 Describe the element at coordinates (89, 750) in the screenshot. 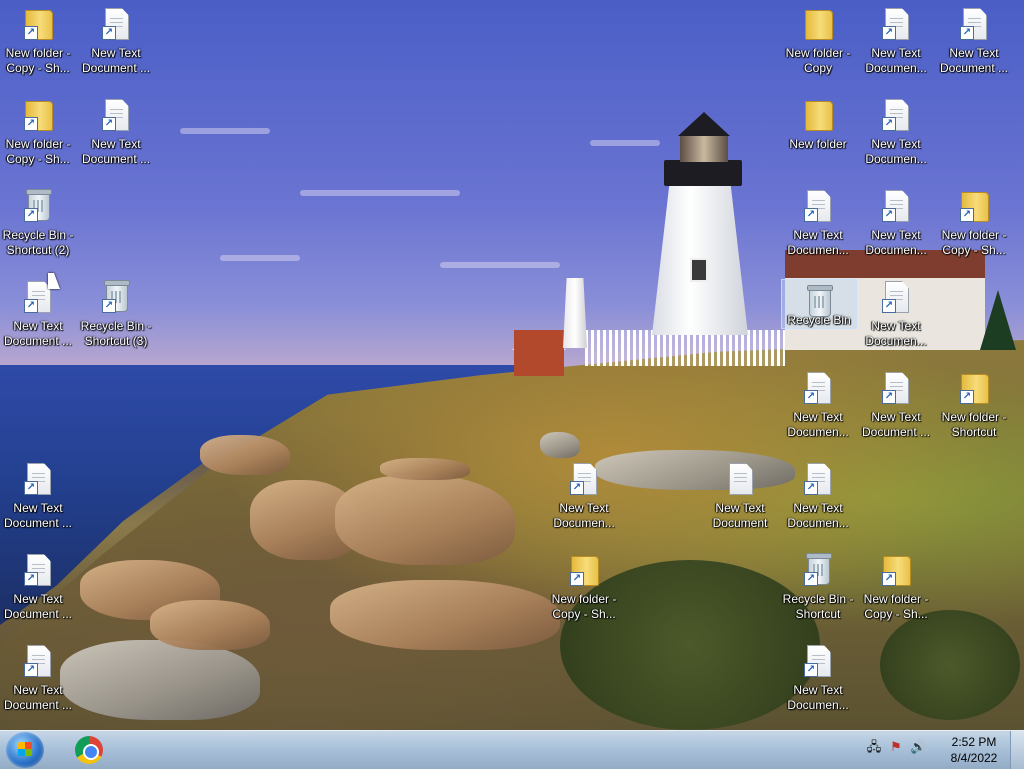

I see `taskbar-chrome-button` at that location.